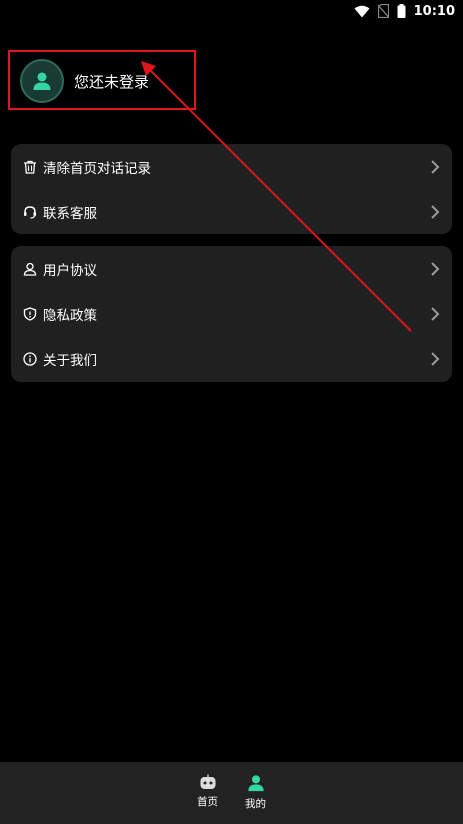 The image size is (463, 824). What do you see at coordinates (112, 81) in the screenshot?
I see `login-prompt: 您还未登录` at bounding box center [112, 81].